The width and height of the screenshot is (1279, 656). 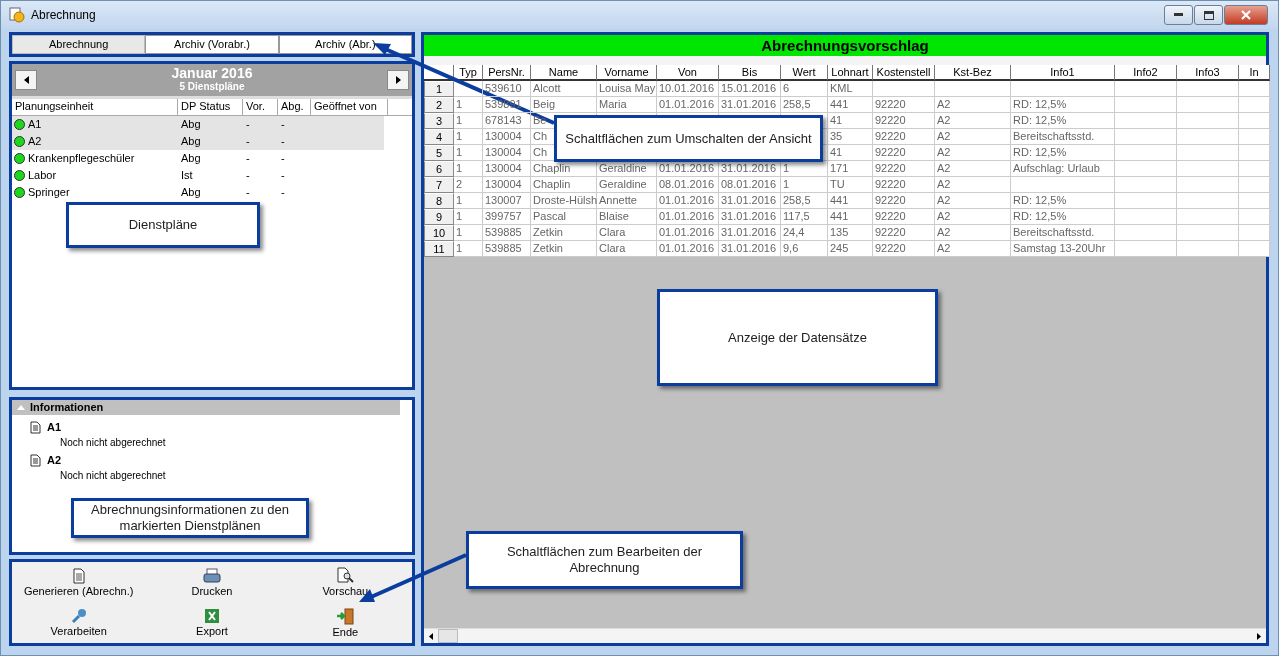 I want to click on entry-title: A1, so click(x=54, y=427).